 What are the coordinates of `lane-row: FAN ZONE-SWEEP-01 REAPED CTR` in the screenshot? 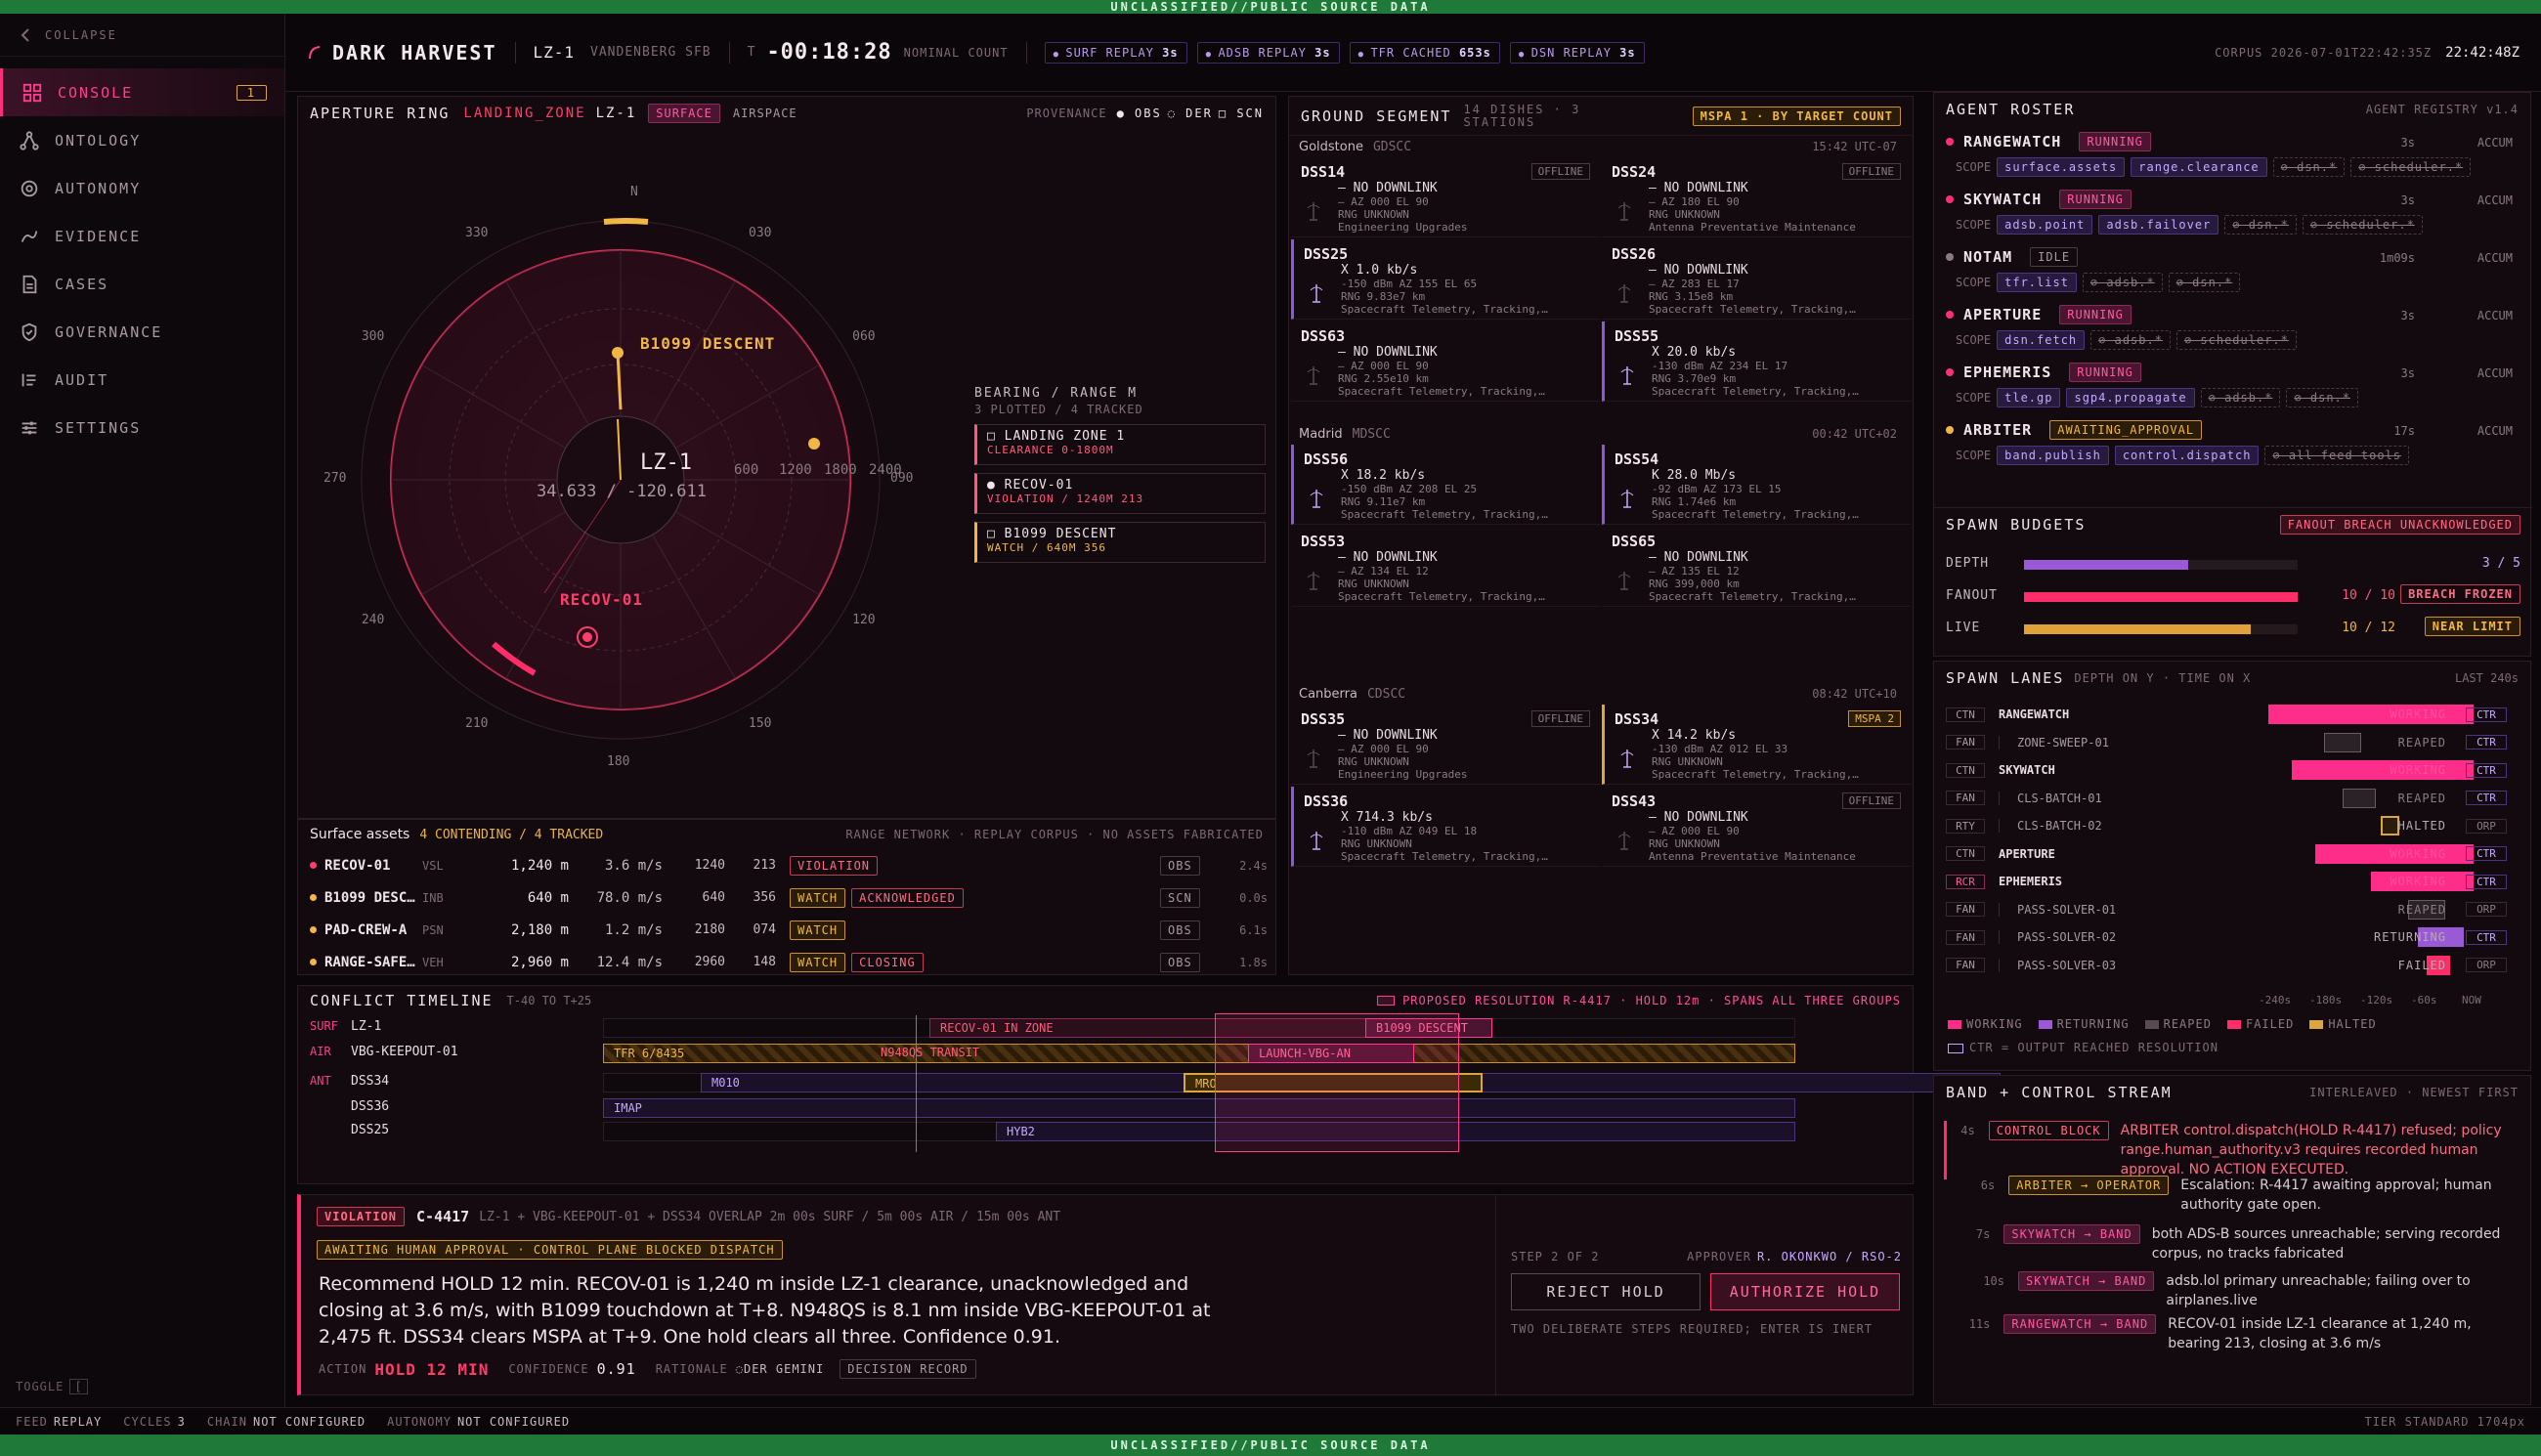 It's located at (2230, 742).